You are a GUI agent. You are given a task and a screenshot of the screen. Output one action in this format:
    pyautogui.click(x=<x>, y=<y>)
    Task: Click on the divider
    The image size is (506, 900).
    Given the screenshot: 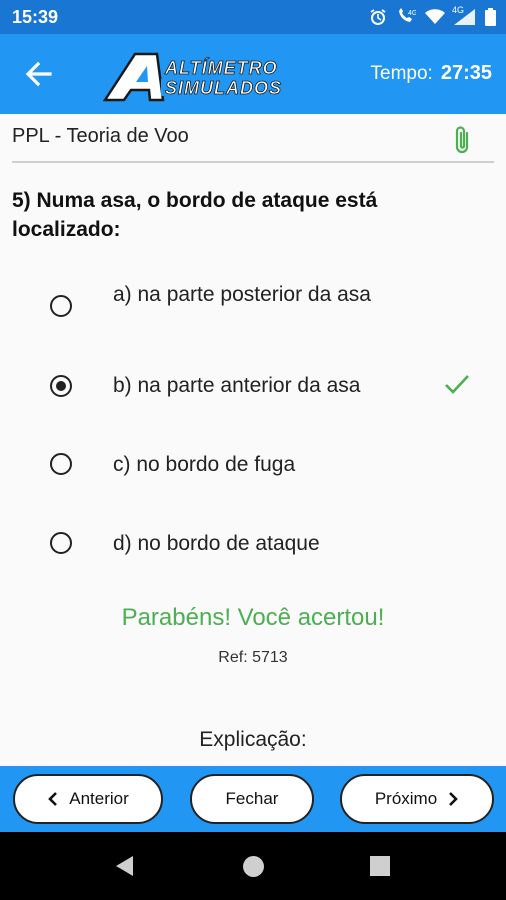 What is the action you would take?
    pyautogui.click(x=253, y=162)
    